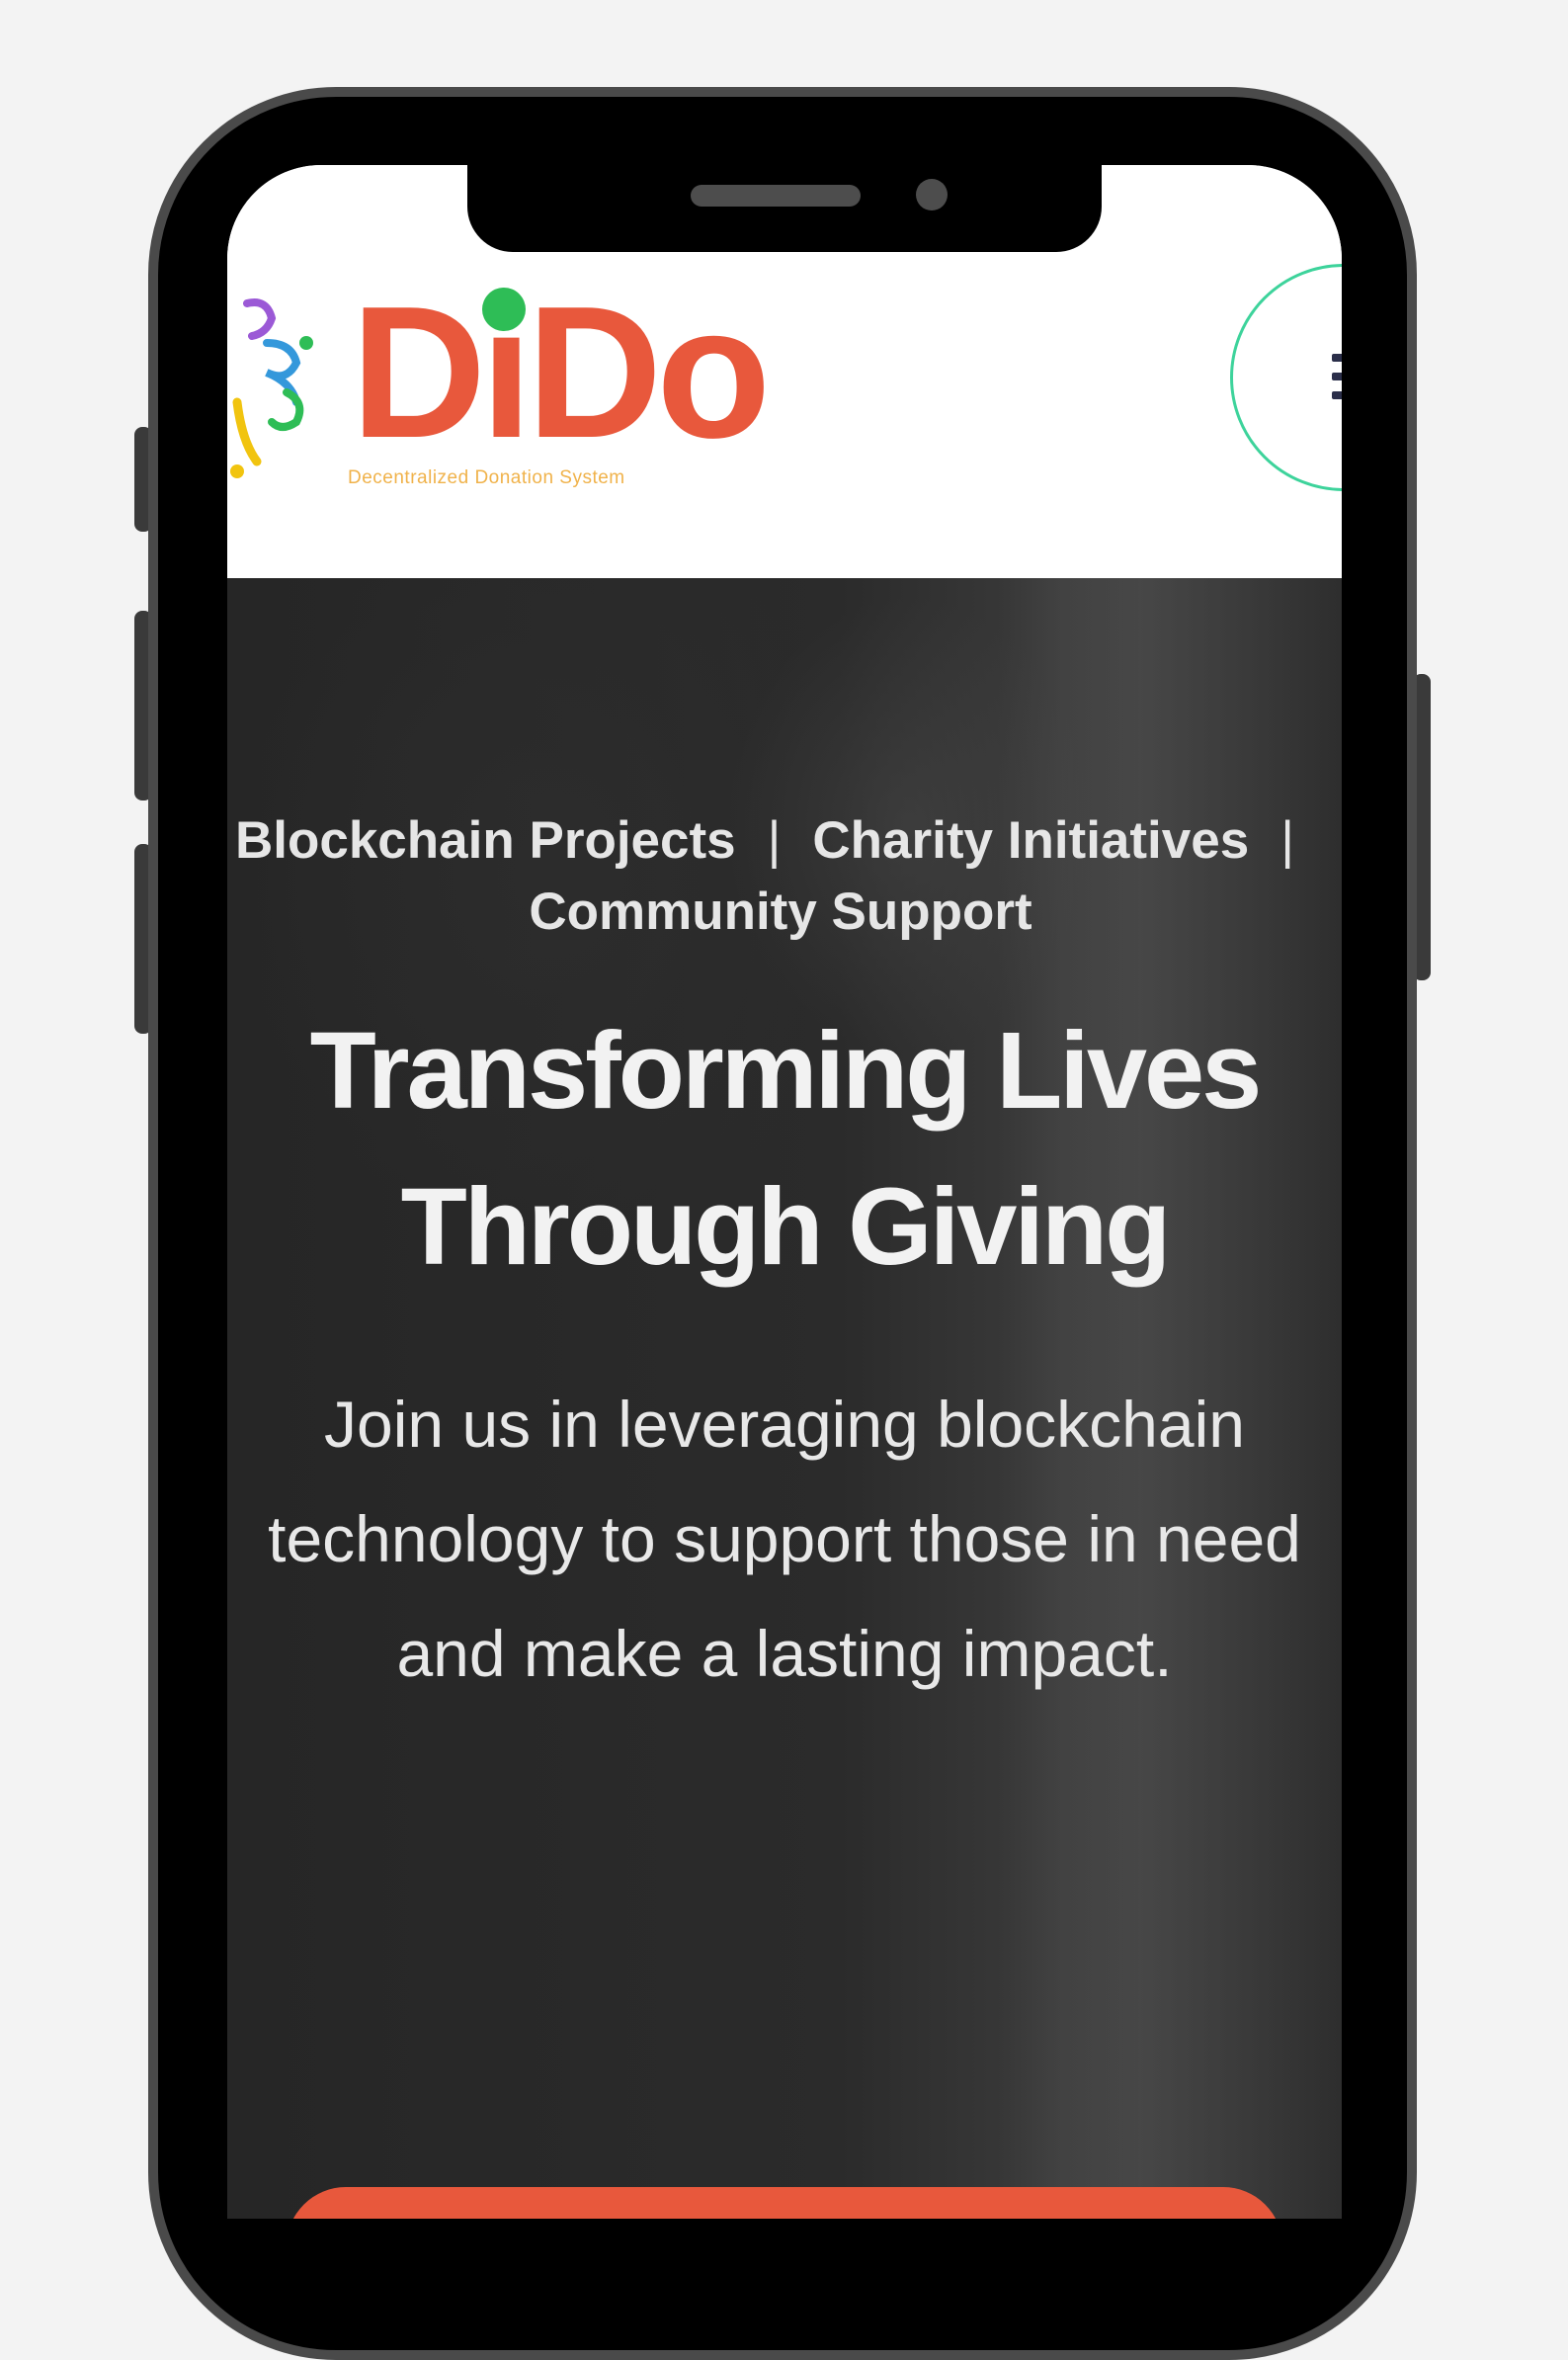 This screenshot has width=1568, height=2360. I want to click on logo-figures-icon, so click(271, 388).